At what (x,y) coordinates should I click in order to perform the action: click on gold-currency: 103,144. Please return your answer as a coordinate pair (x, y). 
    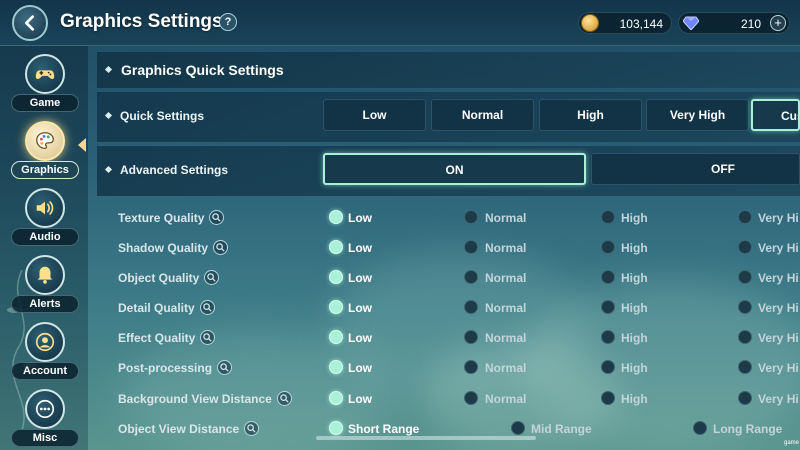
    Looking at the image, I should click on (625, 23).